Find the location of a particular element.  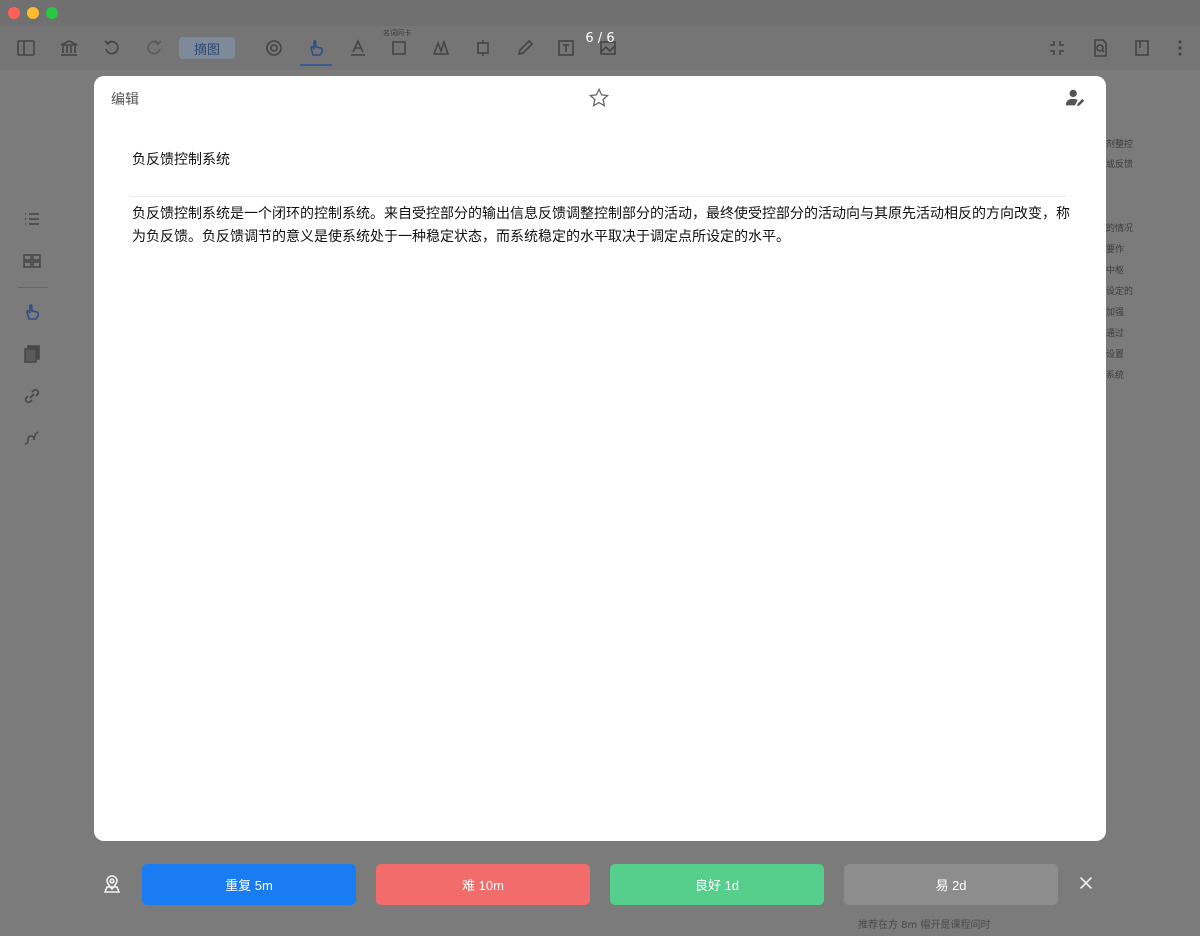

lasso-icon is located at coordinates (441, 48).